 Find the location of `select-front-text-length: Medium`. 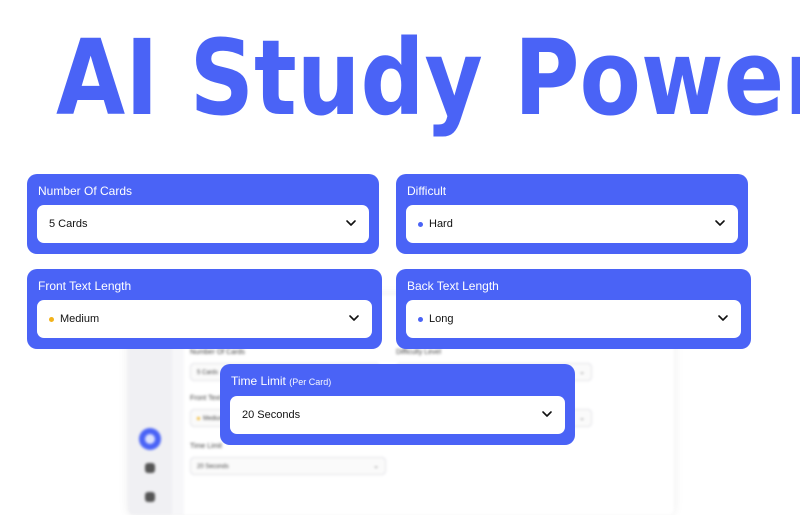

select-front-text-length: Medium is located at coordinates (204, 319).